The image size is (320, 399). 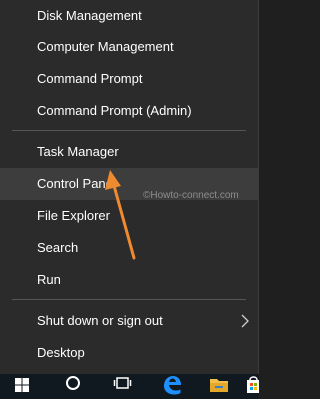 I want to click on menu-item-computer-management: Computer Management, so click(x=129, y=47).